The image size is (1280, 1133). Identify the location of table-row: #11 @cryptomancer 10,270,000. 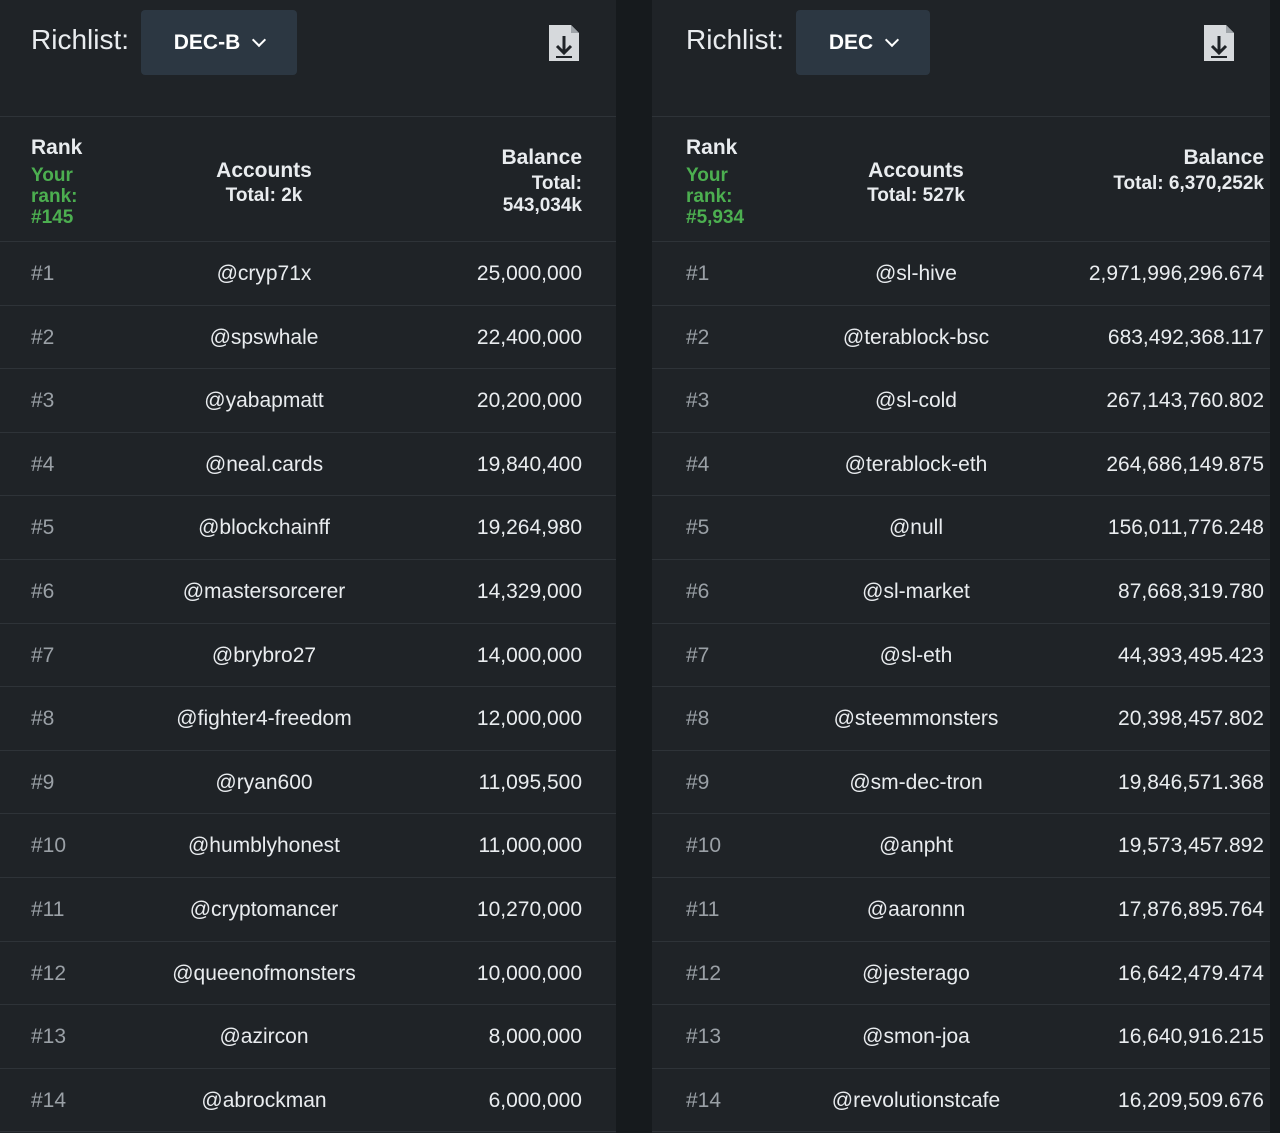
(308, 910).